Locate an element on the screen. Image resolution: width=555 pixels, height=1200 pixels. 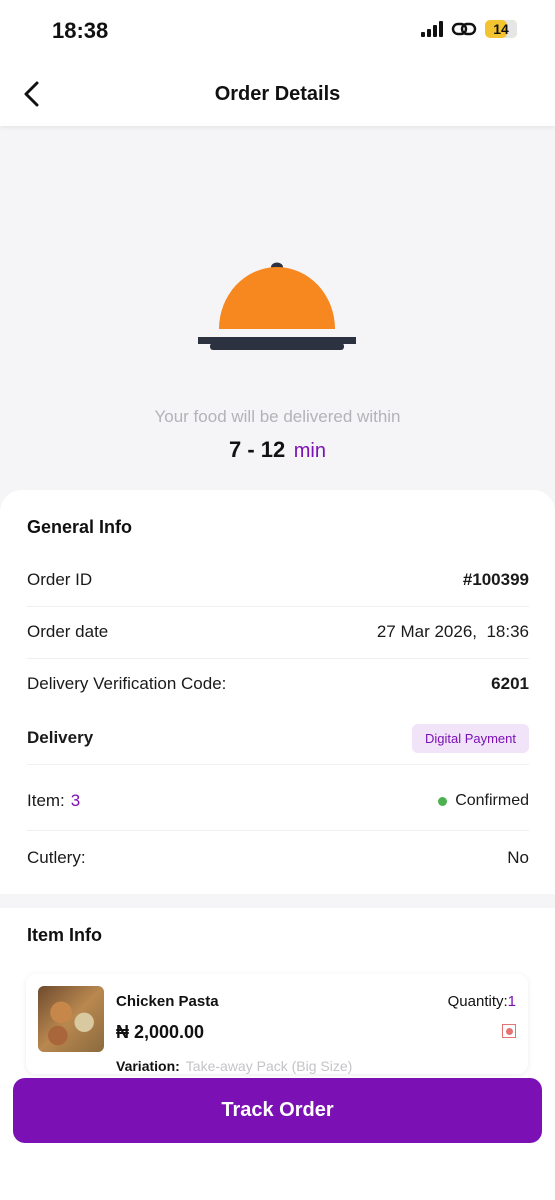
order-status: Confirmed is located at coordinates (483, 801).